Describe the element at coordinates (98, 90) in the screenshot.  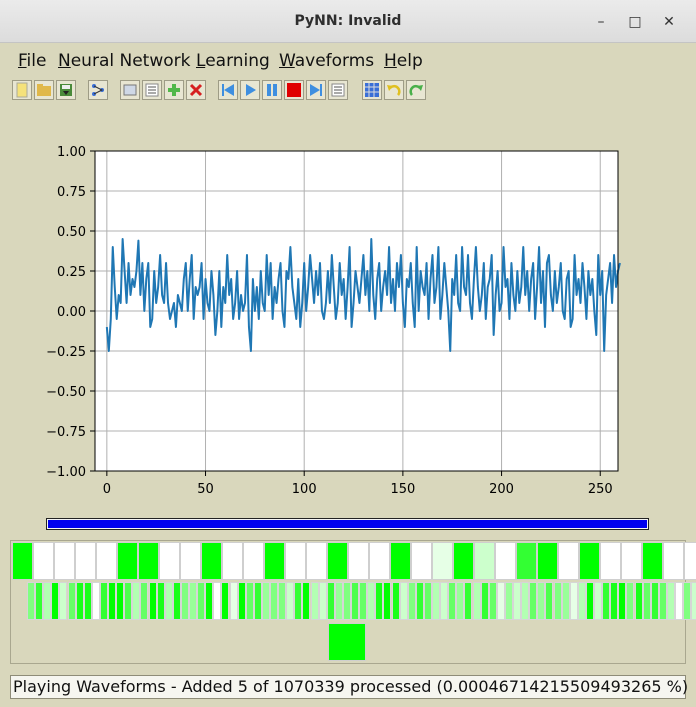
I see `network-button` at that location.